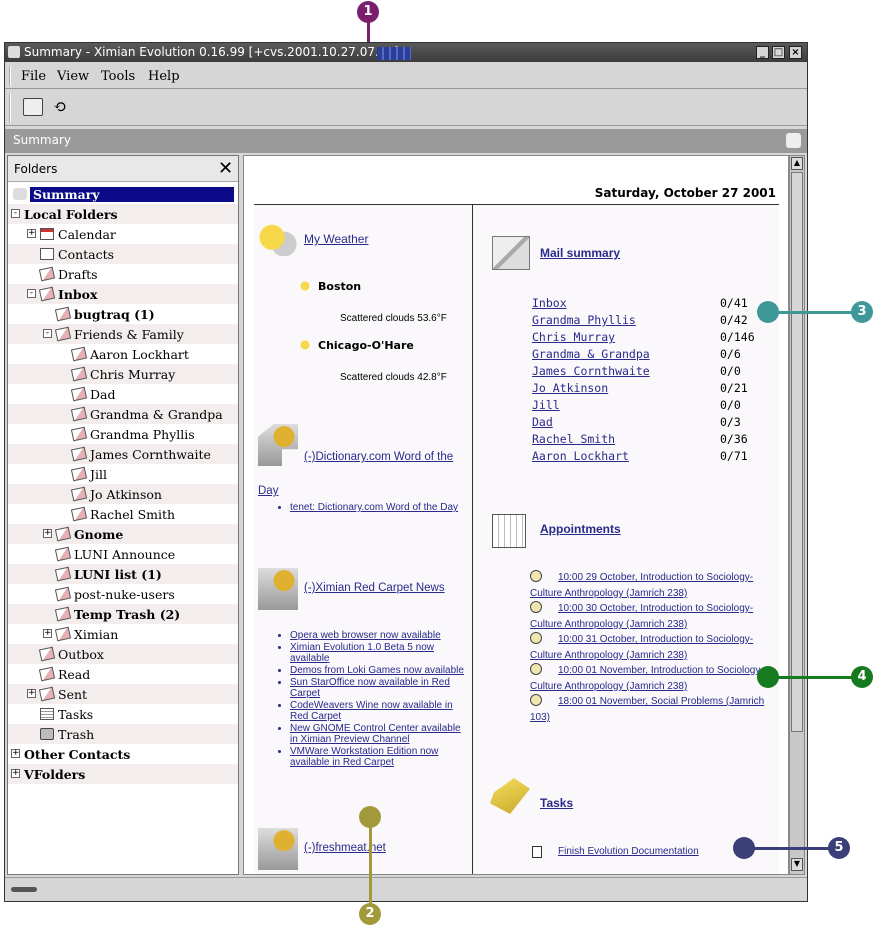 This screenshot has height=927, width=876. I want to click on mail-summary-title: Mail summary, so click(580, 253).